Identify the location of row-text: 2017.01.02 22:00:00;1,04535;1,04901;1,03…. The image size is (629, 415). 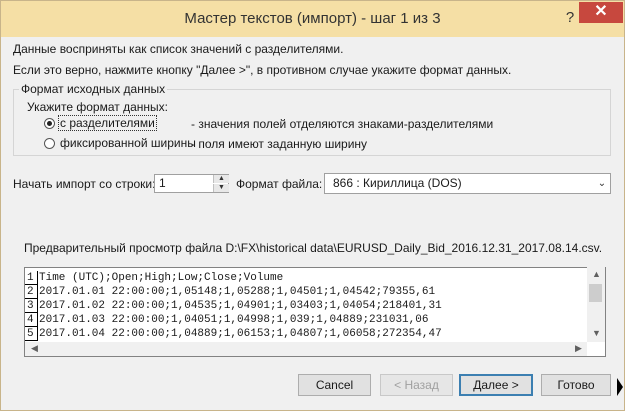
(240, 306).